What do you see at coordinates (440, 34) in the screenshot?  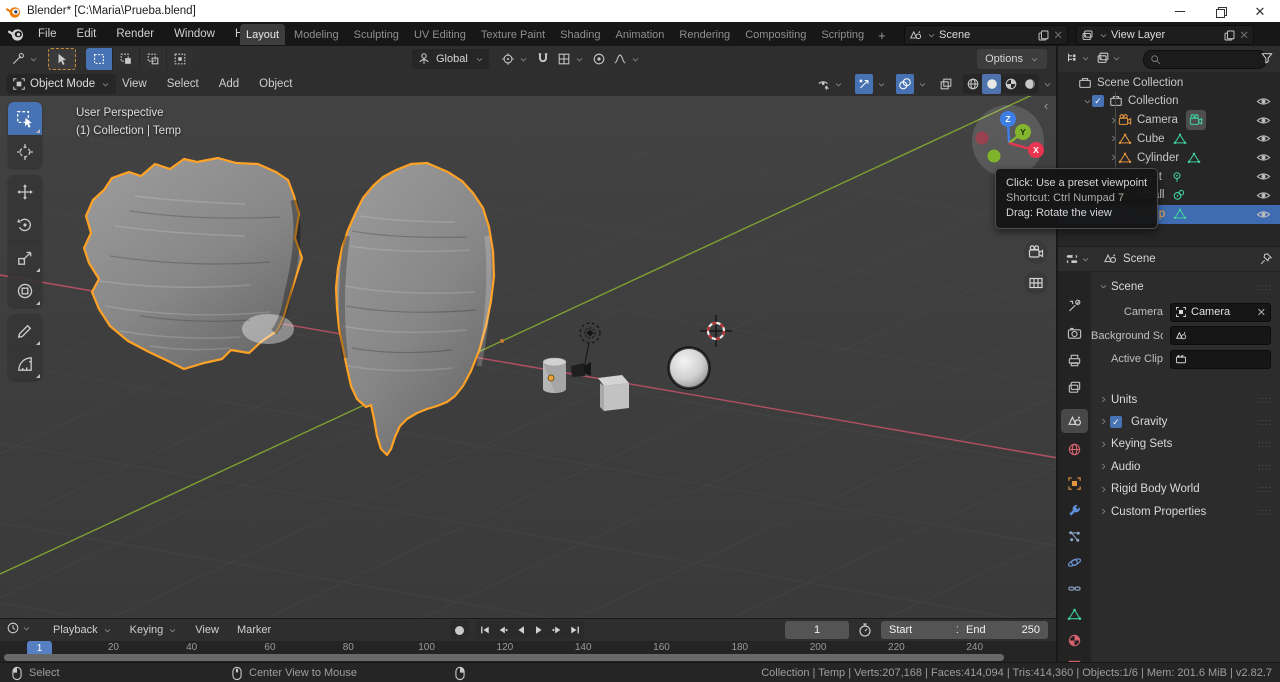 I see `tab-uv-editing: UV Editing` at bounding box center [440, 34].